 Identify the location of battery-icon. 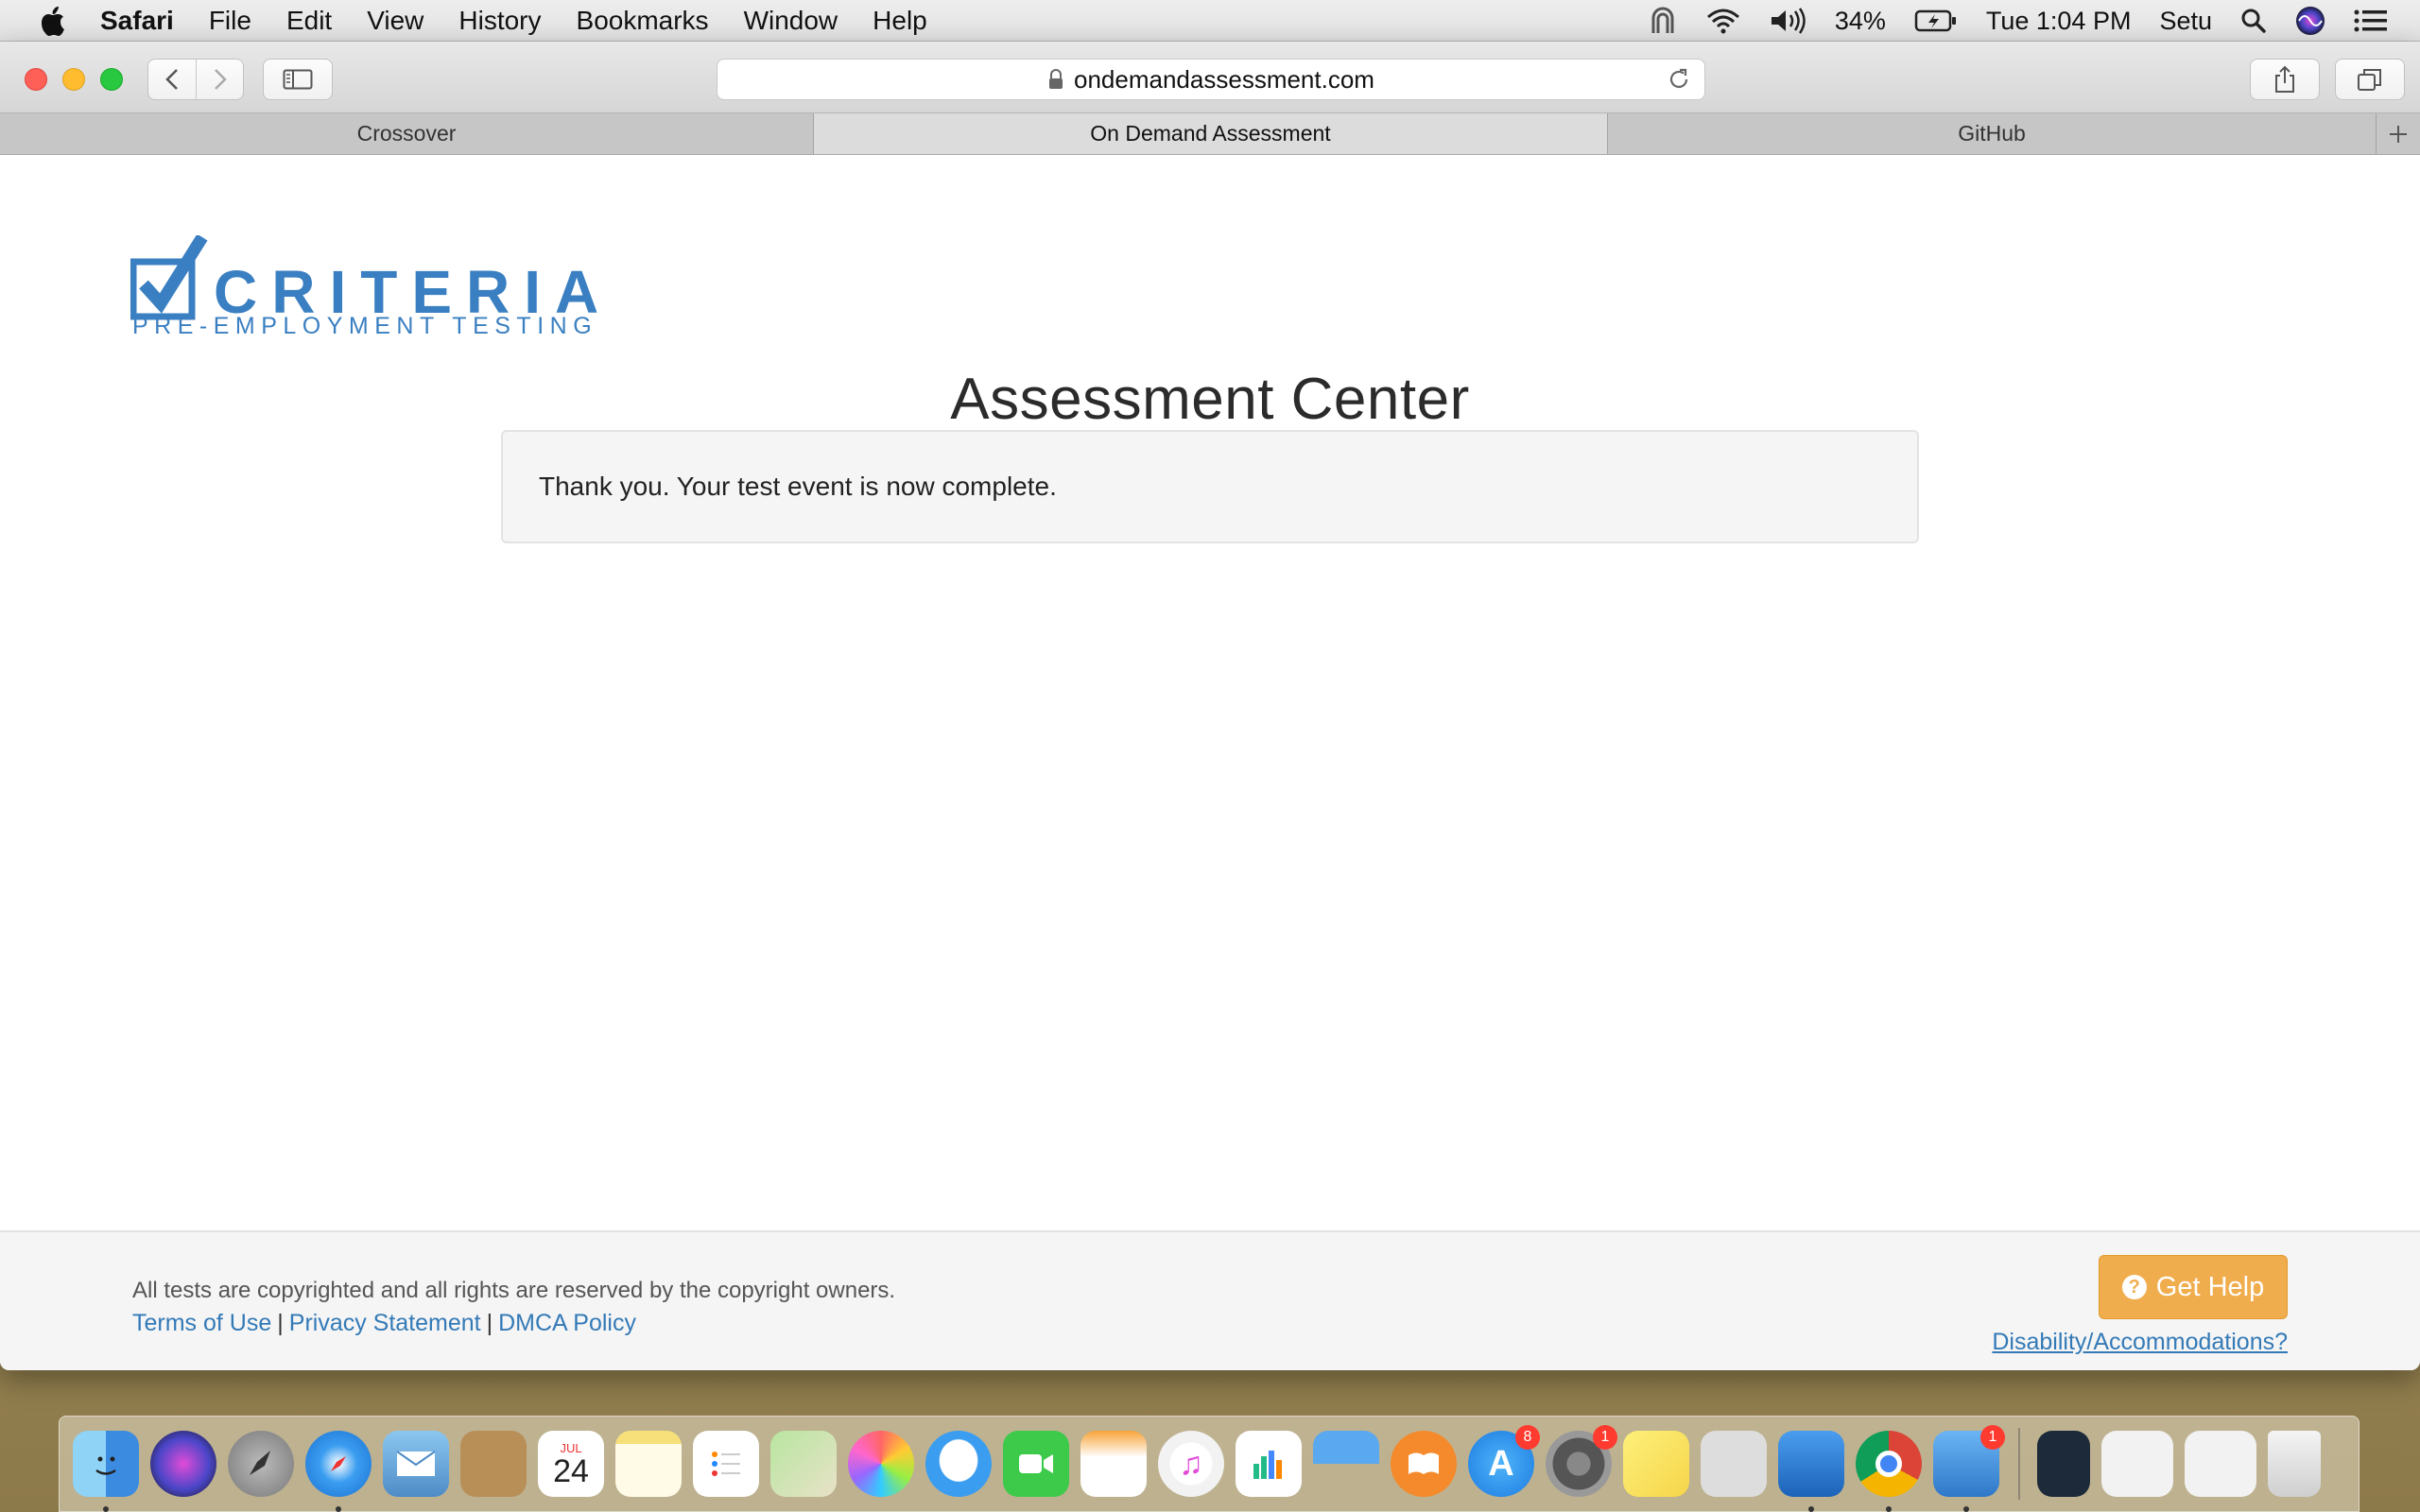
(1936, 21).